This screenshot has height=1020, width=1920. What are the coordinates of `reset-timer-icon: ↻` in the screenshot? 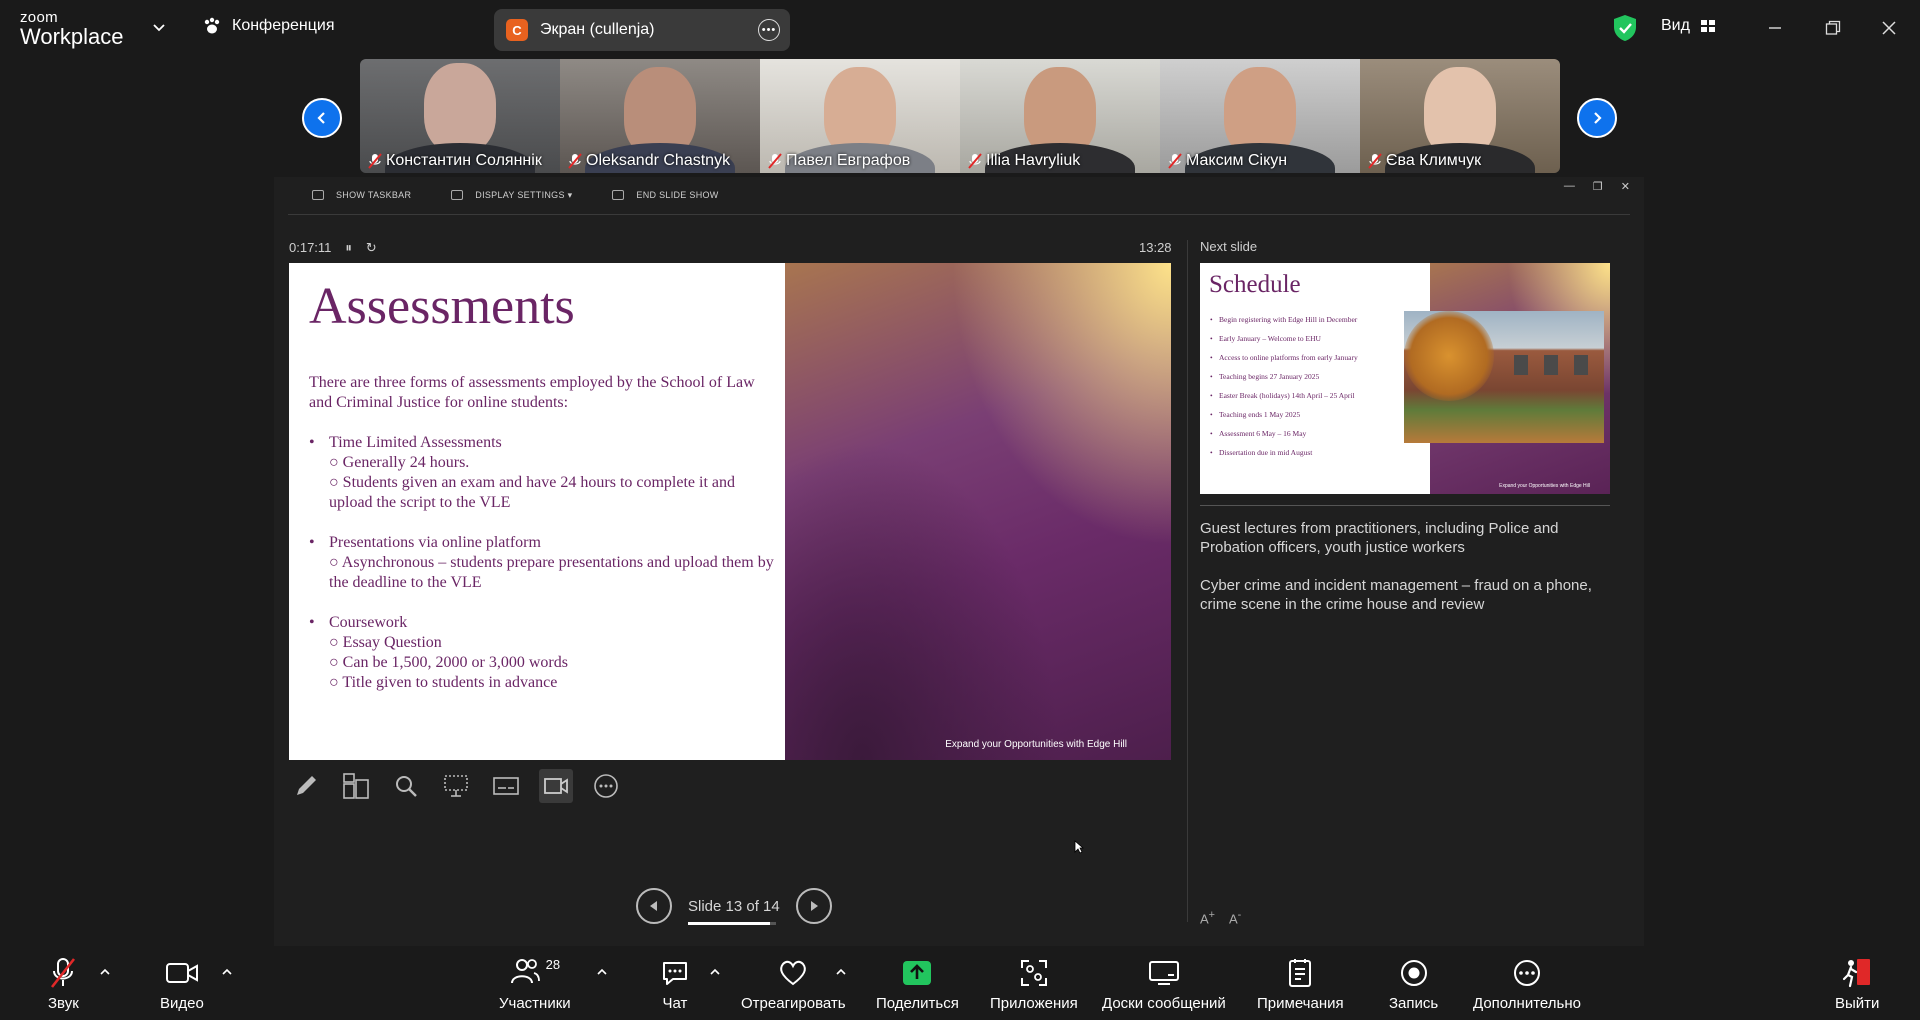 It's located at (371, 248).